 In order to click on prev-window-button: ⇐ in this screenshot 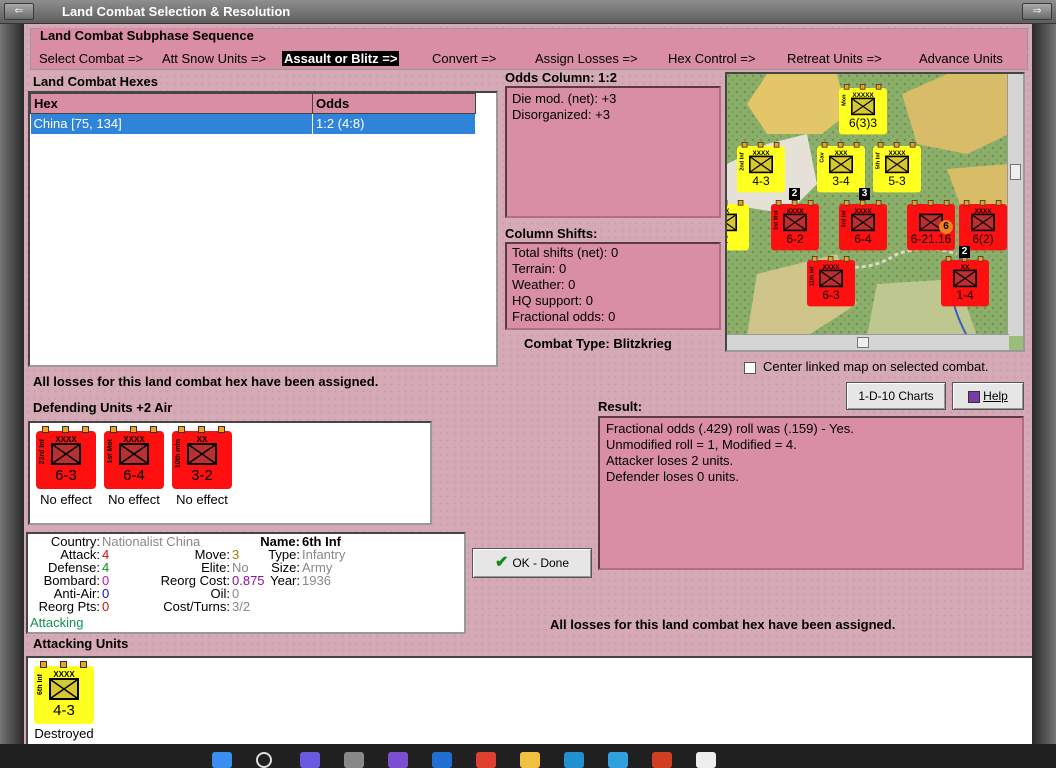, I will do `click(19, 11)`.